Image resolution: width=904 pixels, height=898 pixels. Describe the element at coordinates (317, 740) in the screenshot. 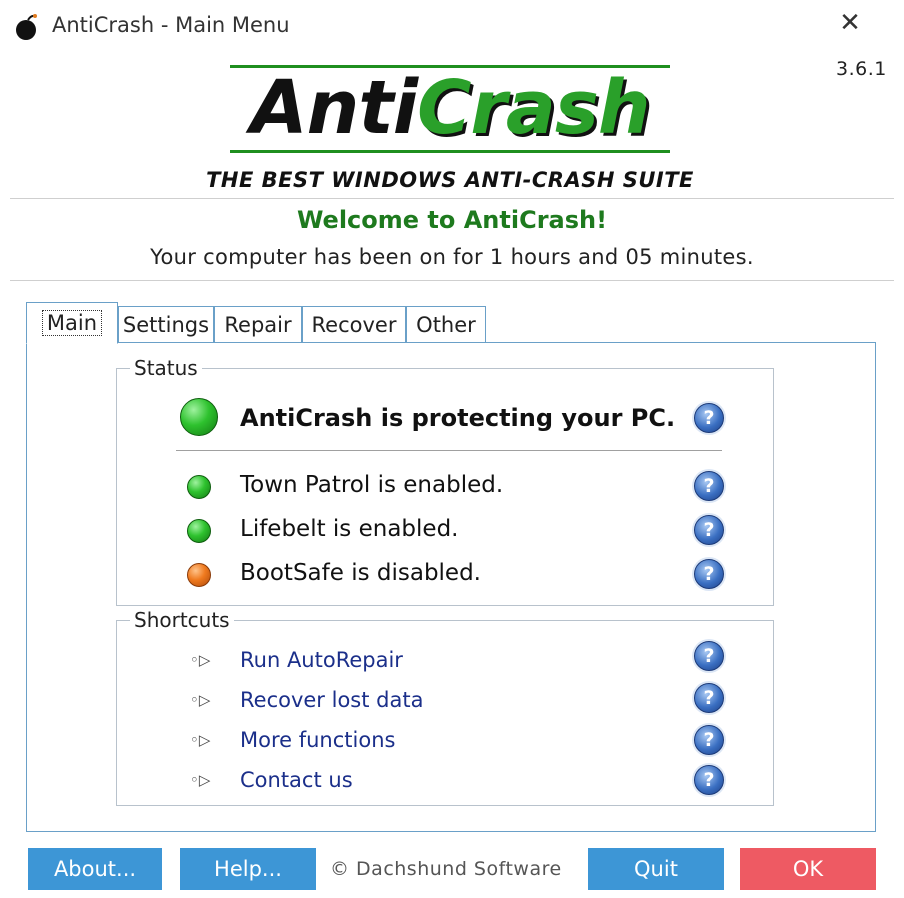

I see `link-more-functions: More functions` at that location.